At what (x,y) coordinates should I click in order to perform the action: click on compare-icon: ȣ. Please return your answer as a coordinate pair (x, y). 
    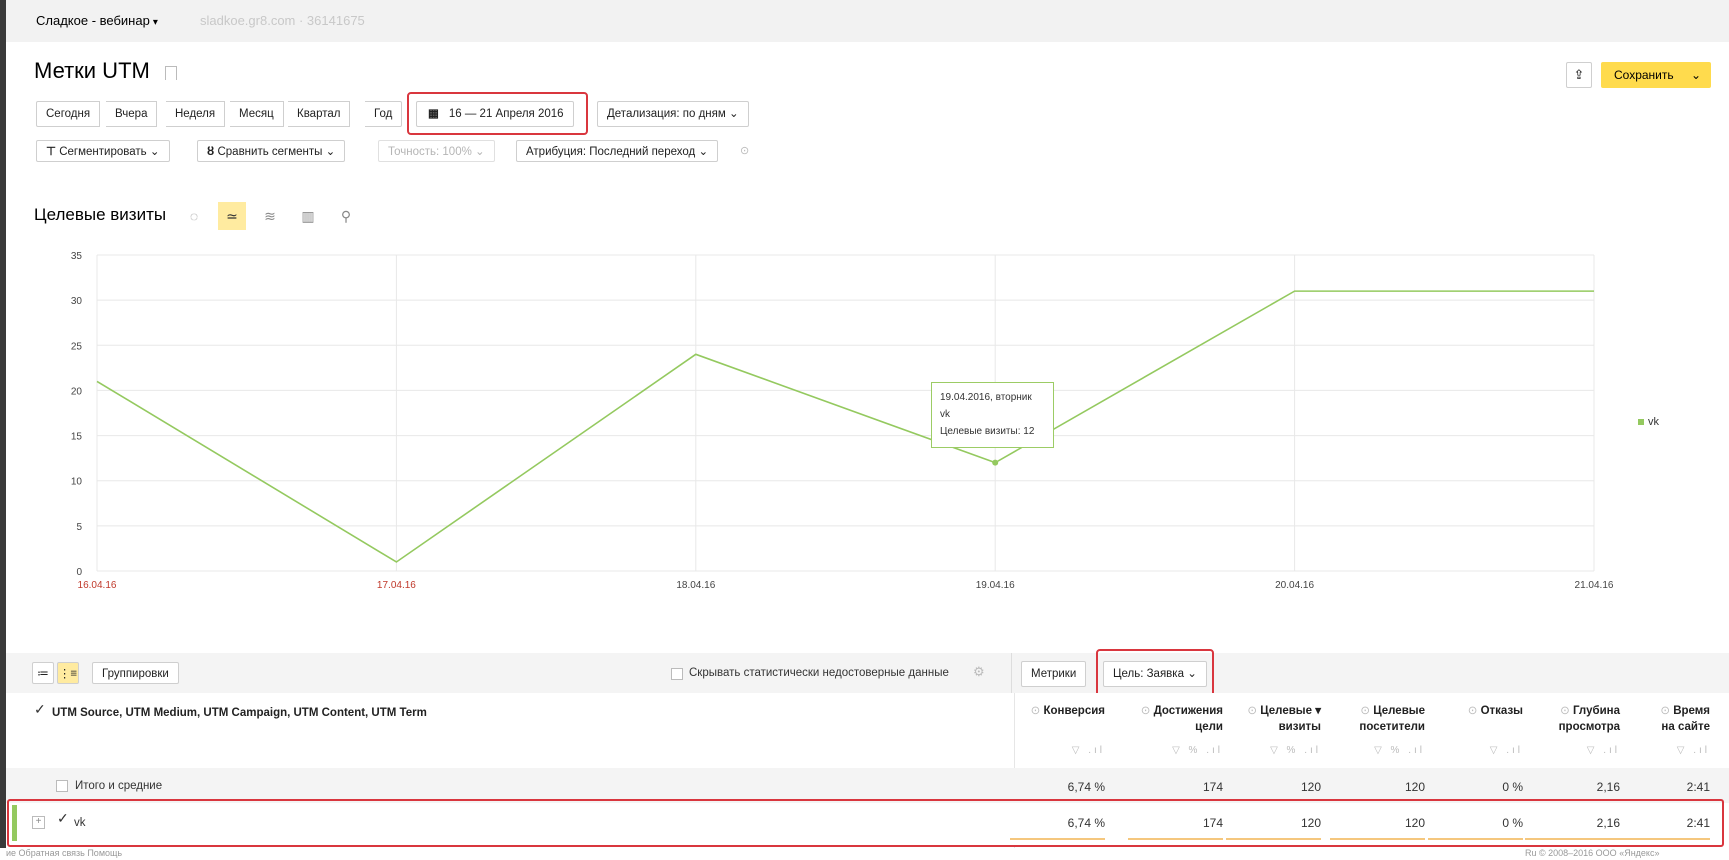
    Looking at the image, I should click on (211, 152).